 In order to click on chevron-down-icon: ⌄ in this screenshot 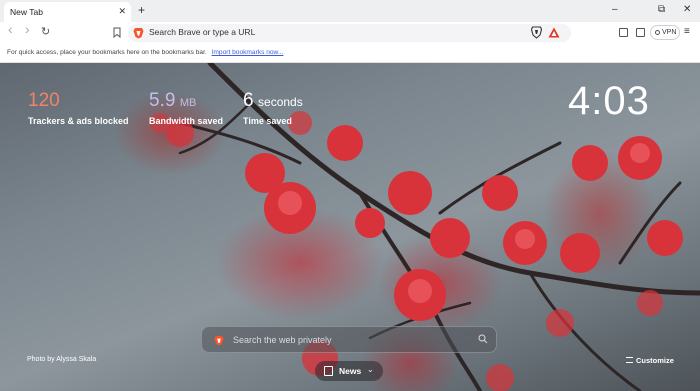, I will do `click(370, 369)`.